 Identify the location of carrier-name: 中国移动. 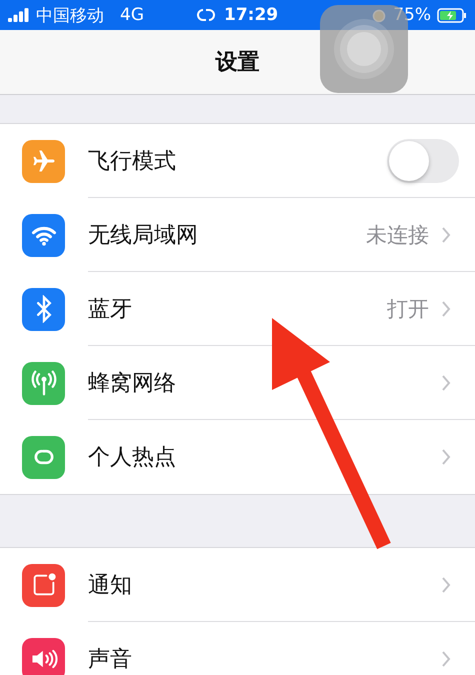
(70, 15).